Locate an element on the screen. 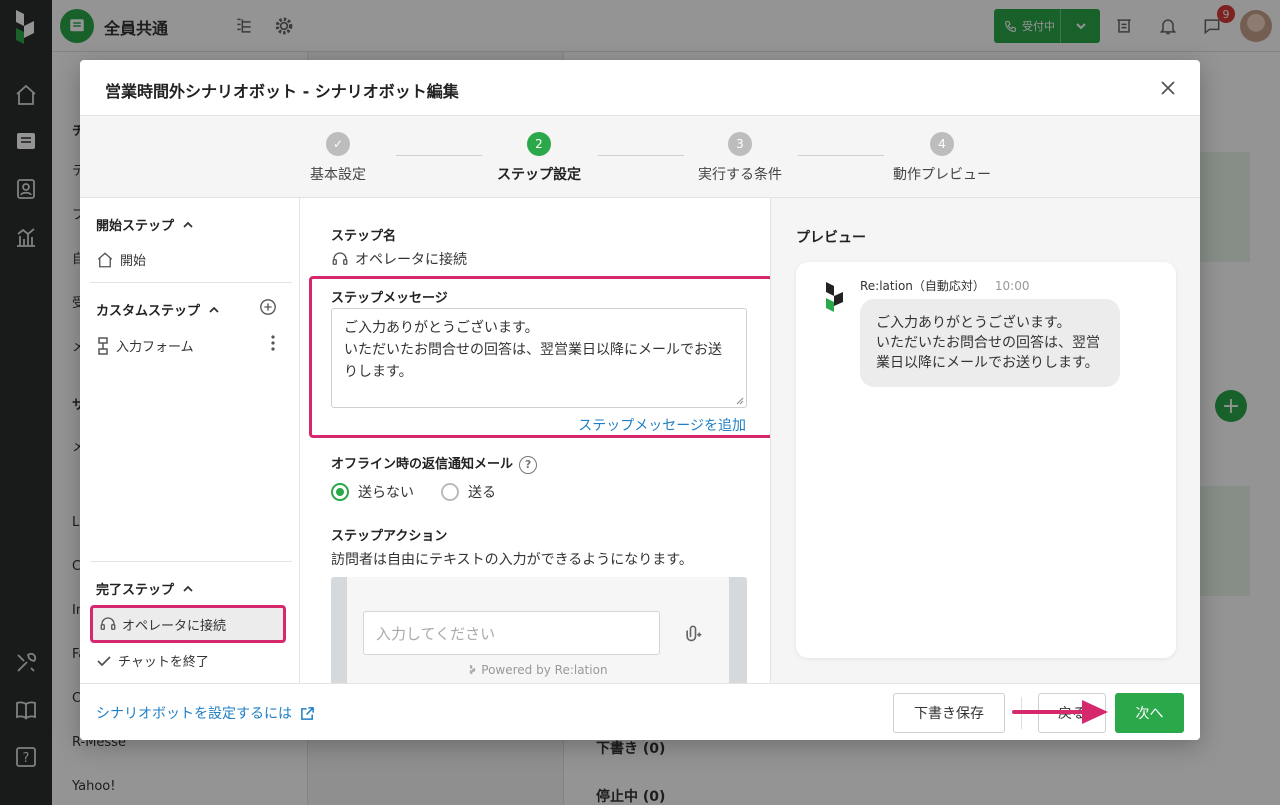 The height and width of the screenshot is (805, 1280). check-icon: ✓ is located at coordinates (338, 144).